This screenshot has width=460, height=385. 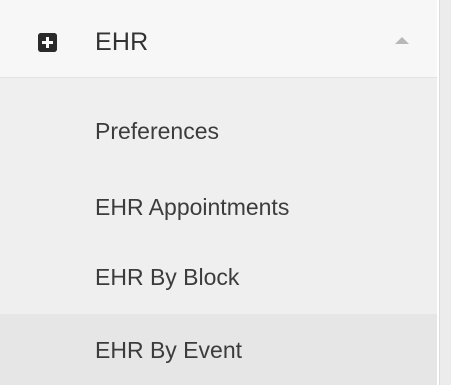 What do you see at coordinates (122, 42) in the screenshot?
I see `group-label: EHR` at bounding box center [122, 42].